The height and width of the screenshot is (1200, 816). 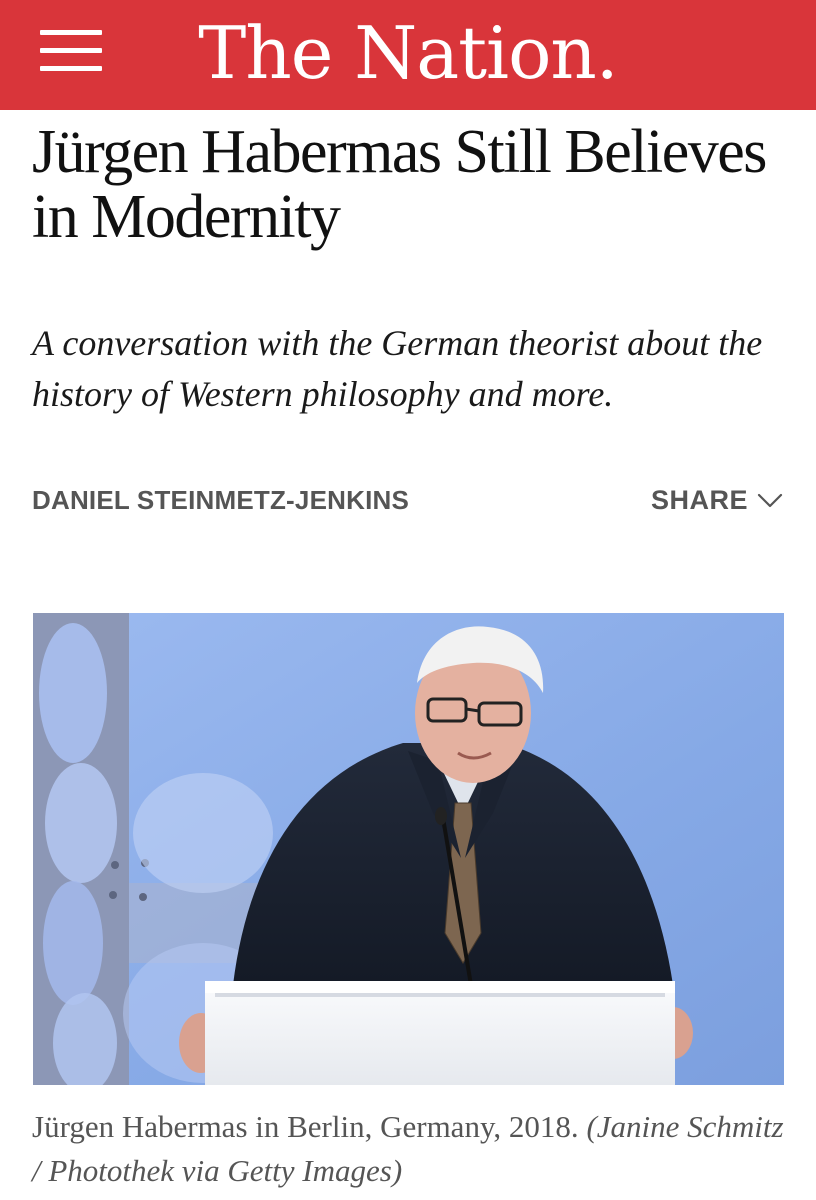 I want to click on share-label: SHARE, so click(x=699, y=500).